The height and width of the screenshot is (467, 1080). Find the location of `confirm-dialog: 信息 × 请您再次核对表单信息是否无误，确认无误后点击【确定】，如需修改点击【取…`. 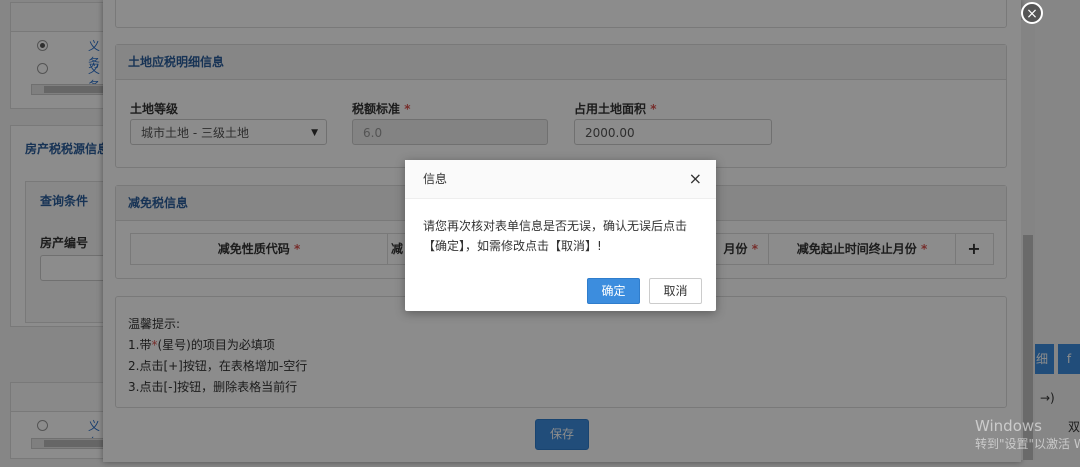

confirm-dialog: 信息 × 请您再次核对表单信息是否无误，确认无误后点击【确定】，如需修改点击【取… is located at coordinates (560, 235).